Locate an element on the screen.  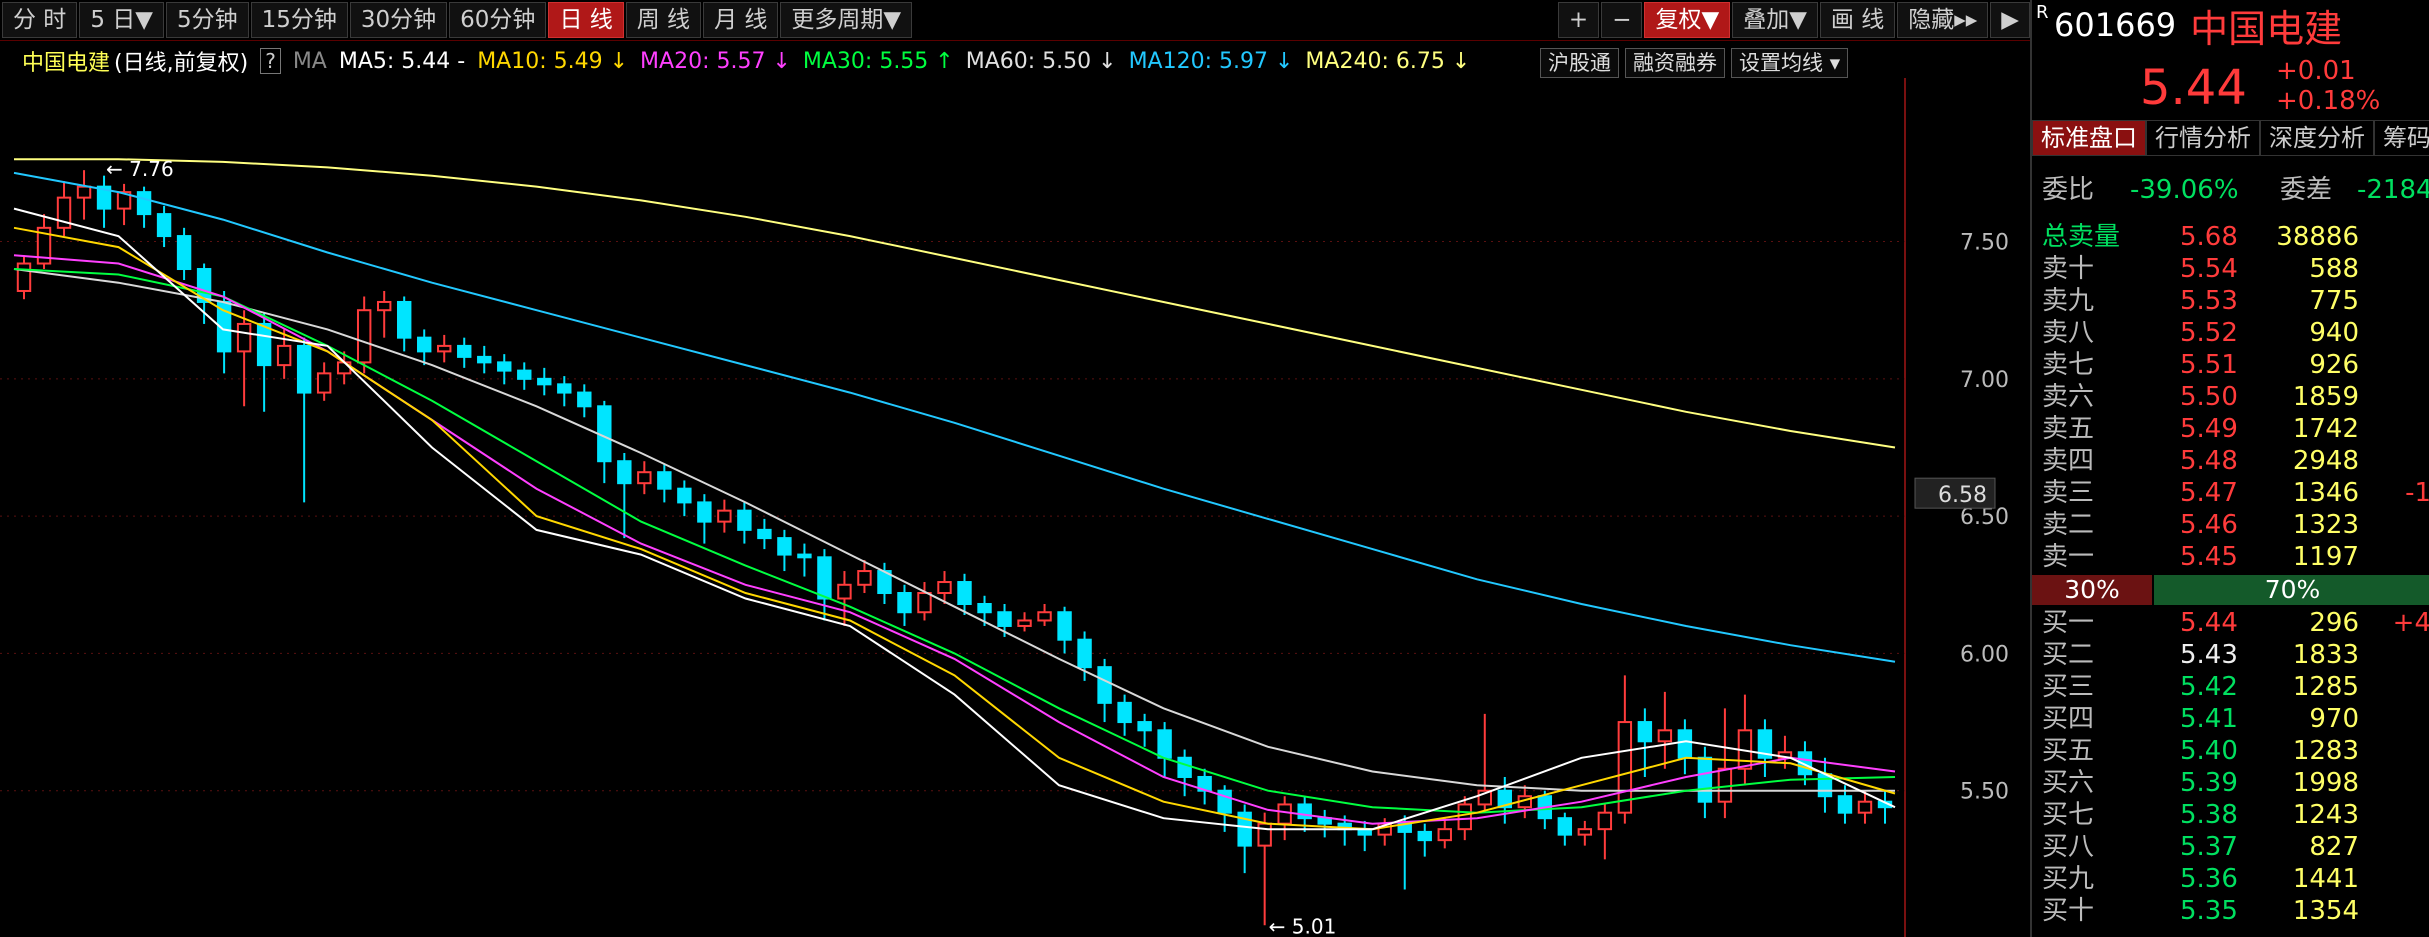
legend-button-2: 设置均线 ▾ is located at coordinates (1790, 63).